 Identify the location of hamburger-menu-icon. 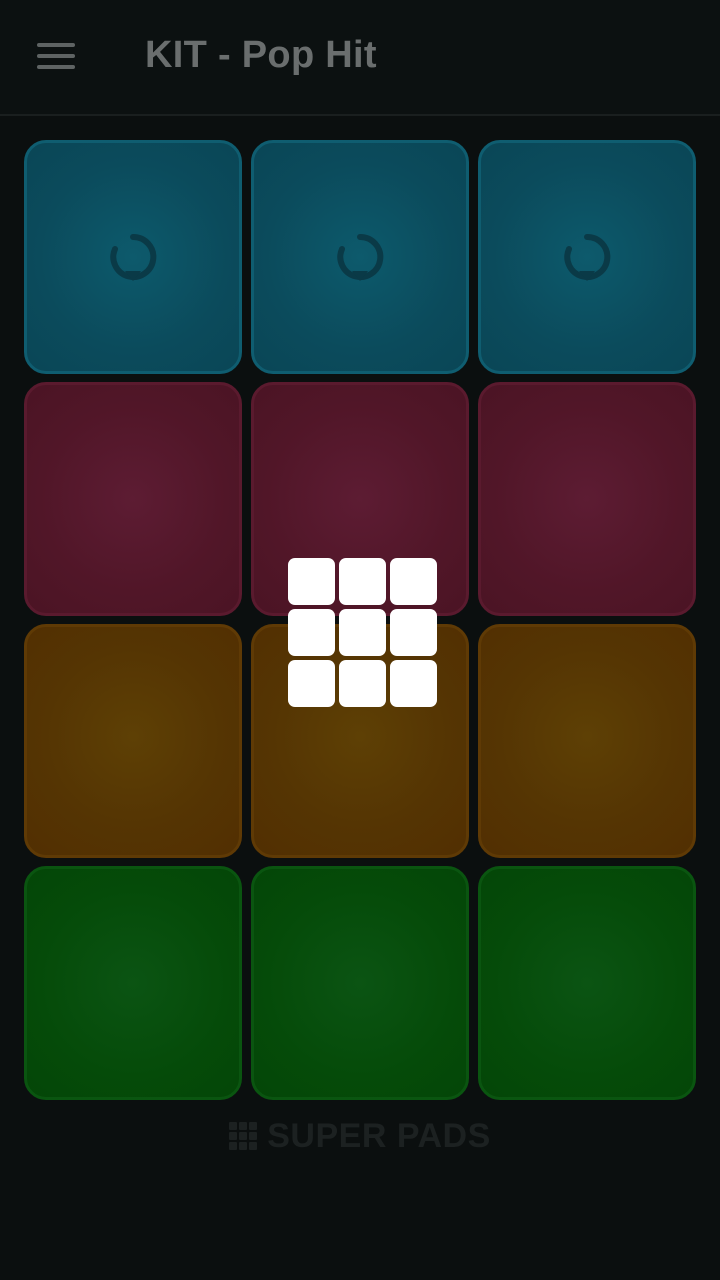
(56, 56).